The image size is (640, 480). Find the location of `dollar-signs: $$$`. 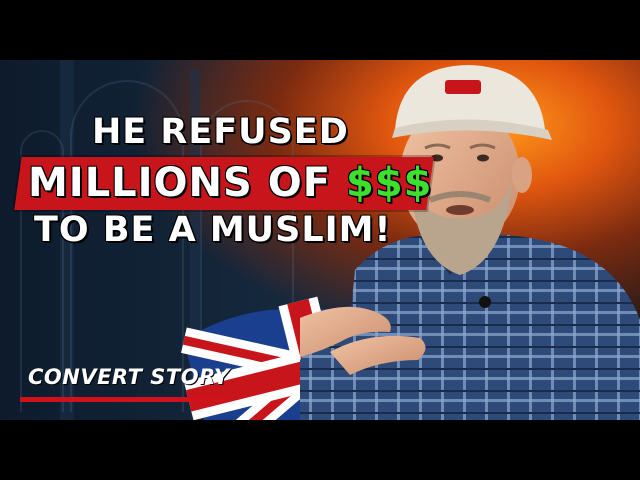

dollar-signs: $$$ is located at coordinates (389, 183).